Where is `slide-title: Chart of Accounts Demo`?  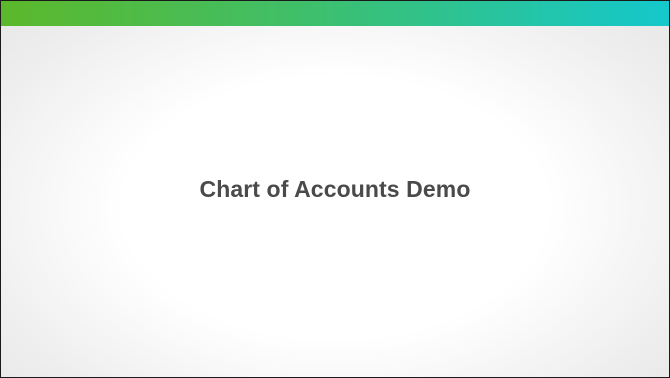
slide-title: Chart of Accounts Demo is located at coordinates (335, 189).